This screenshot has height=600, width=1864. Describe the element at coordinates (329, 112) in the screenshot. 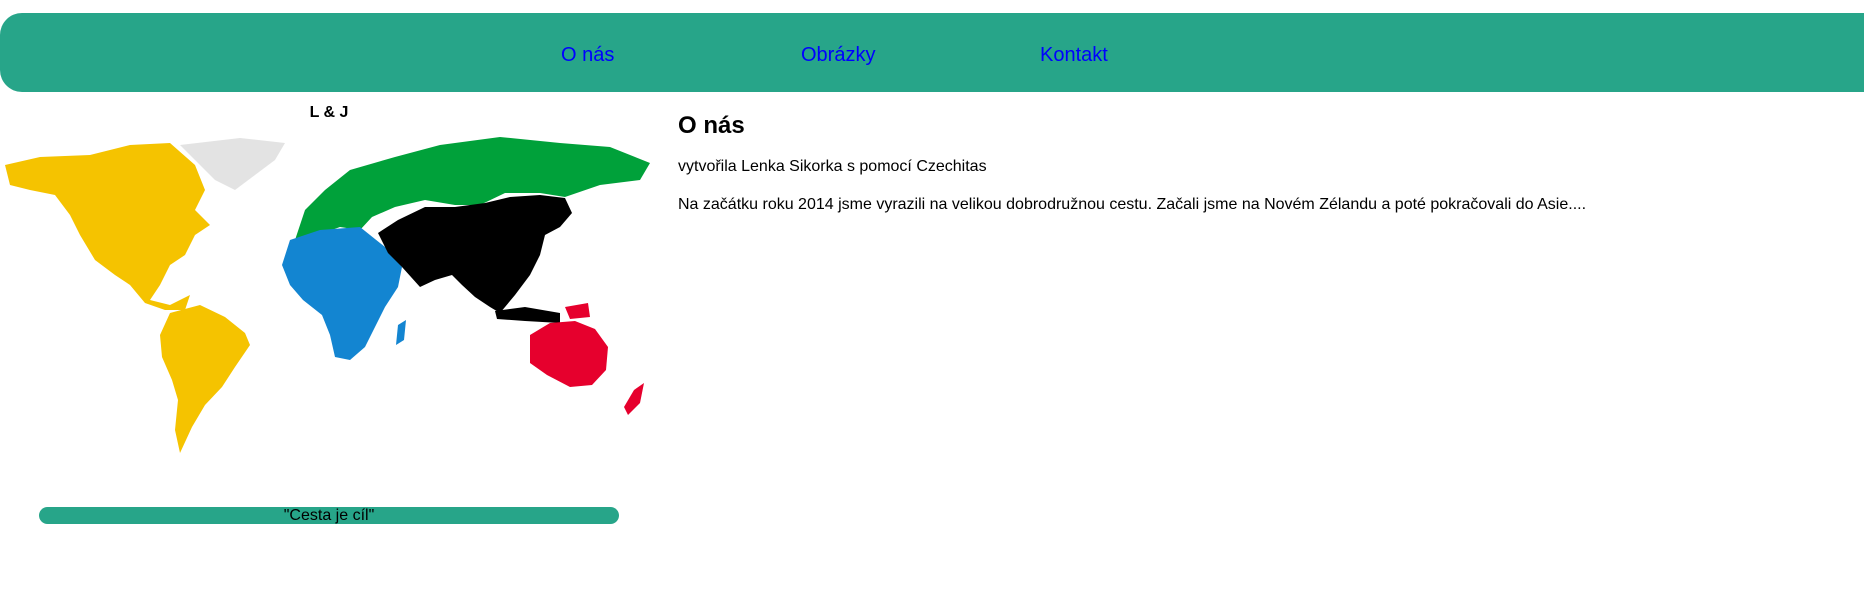

I see `site-logo-title: L & J` at that location.